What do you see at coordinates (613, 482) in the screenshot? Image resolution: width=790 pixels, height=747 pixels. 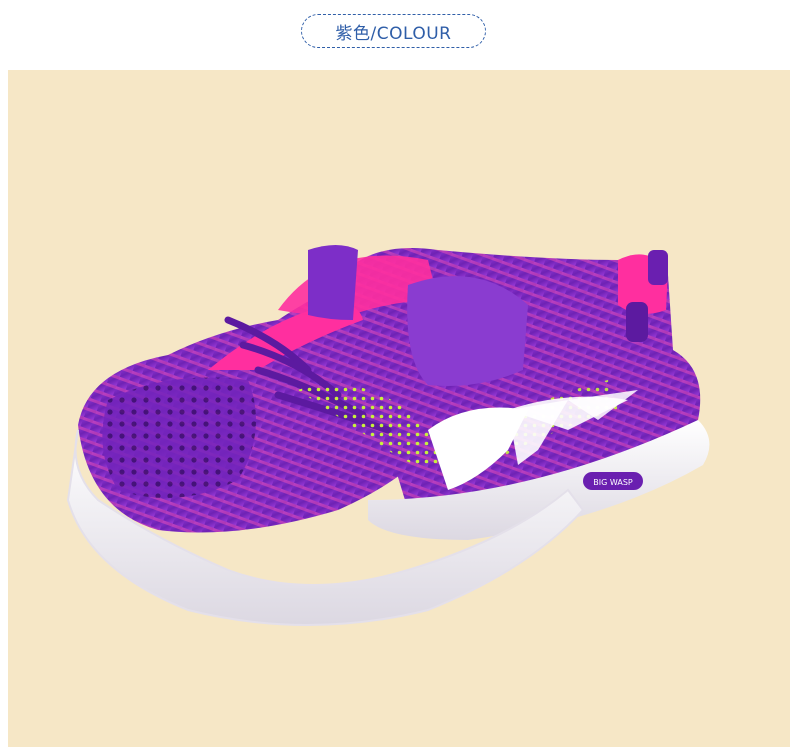 I see `sole-brand-mark: BIG WASP` at bounding box center [613, 482].